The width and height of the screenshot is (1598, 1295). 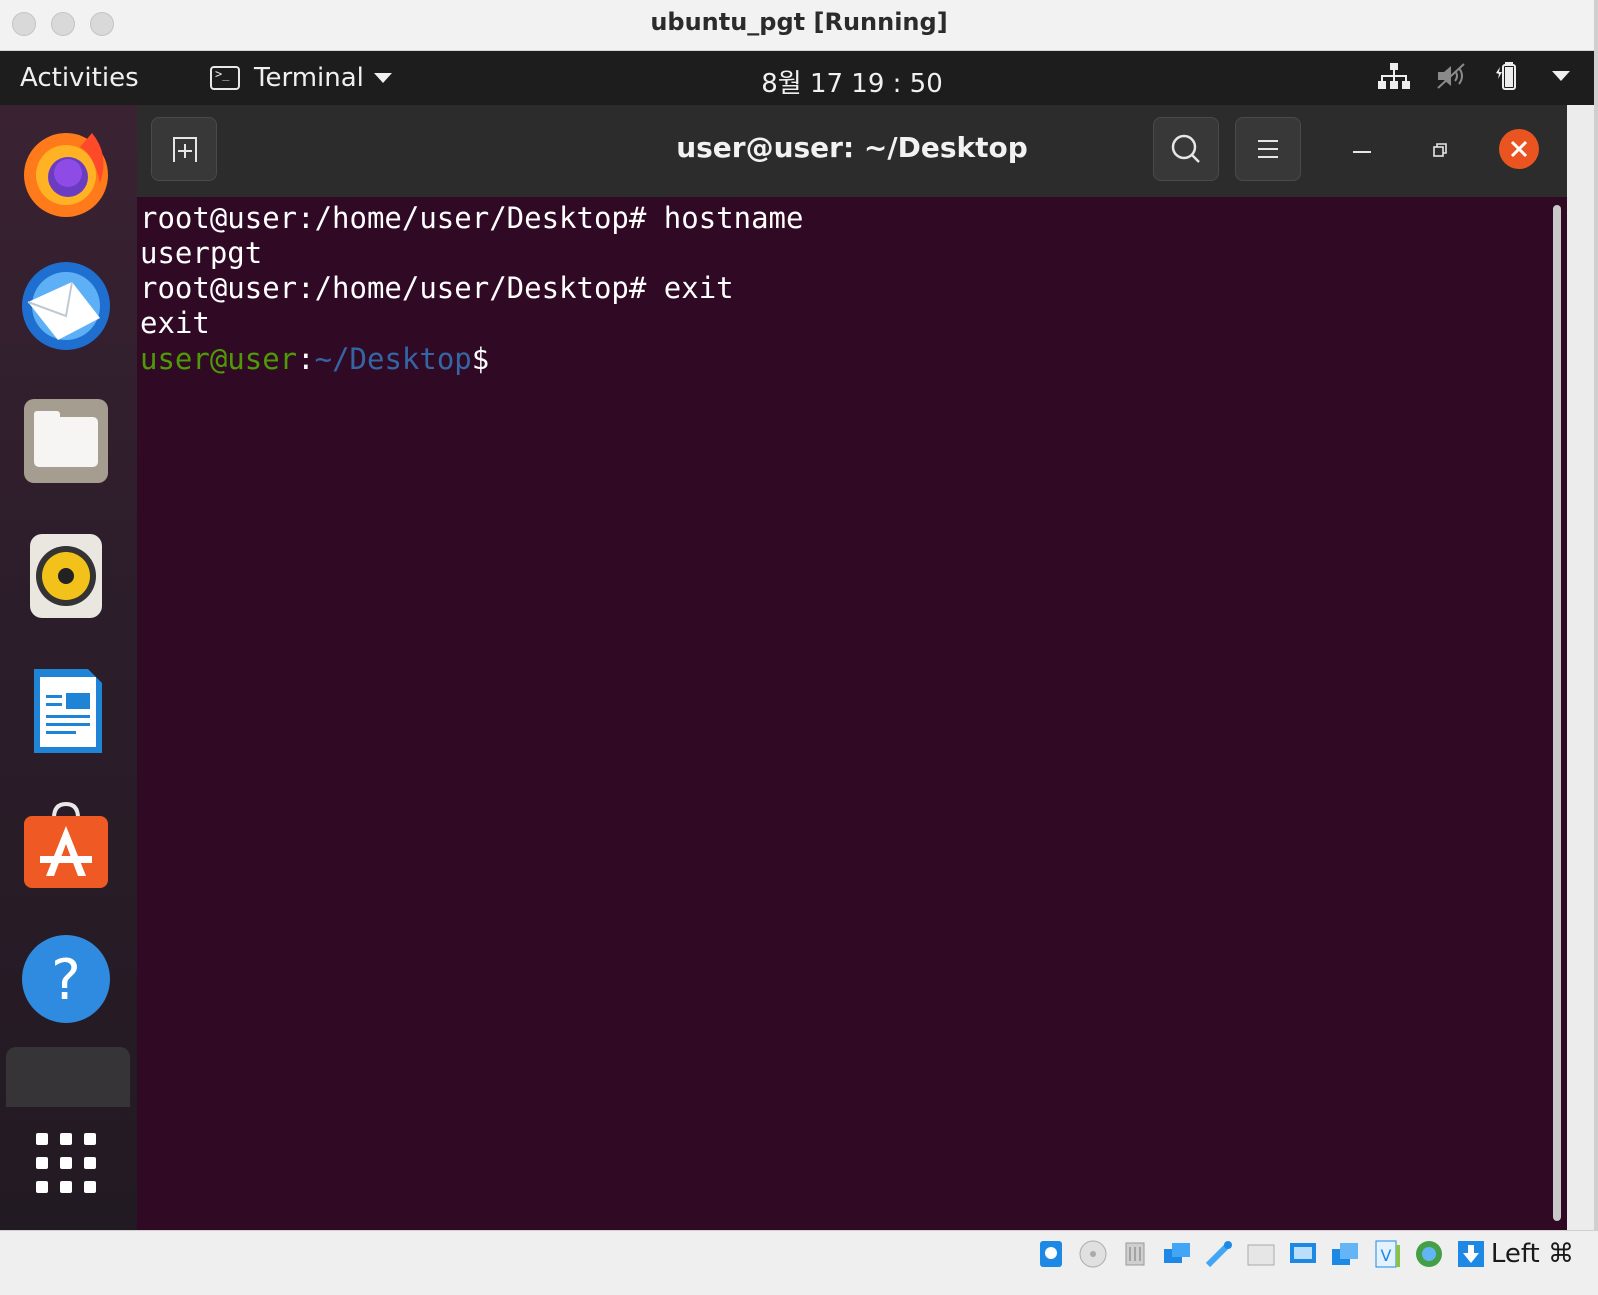 I want to click on search-button, so click(x=1186, y=149).